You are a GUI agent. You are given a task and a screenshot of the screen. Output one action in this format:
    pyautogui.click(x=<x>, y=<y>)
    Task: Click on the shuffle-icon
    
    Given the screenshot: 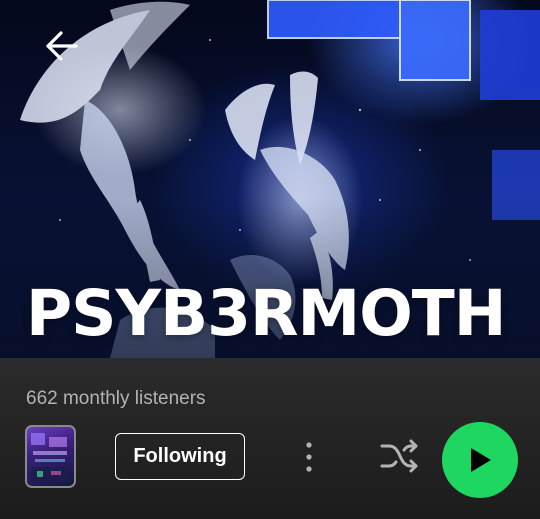 What is the action you would take?
    pyautogui.click(x=399, y=456)
    